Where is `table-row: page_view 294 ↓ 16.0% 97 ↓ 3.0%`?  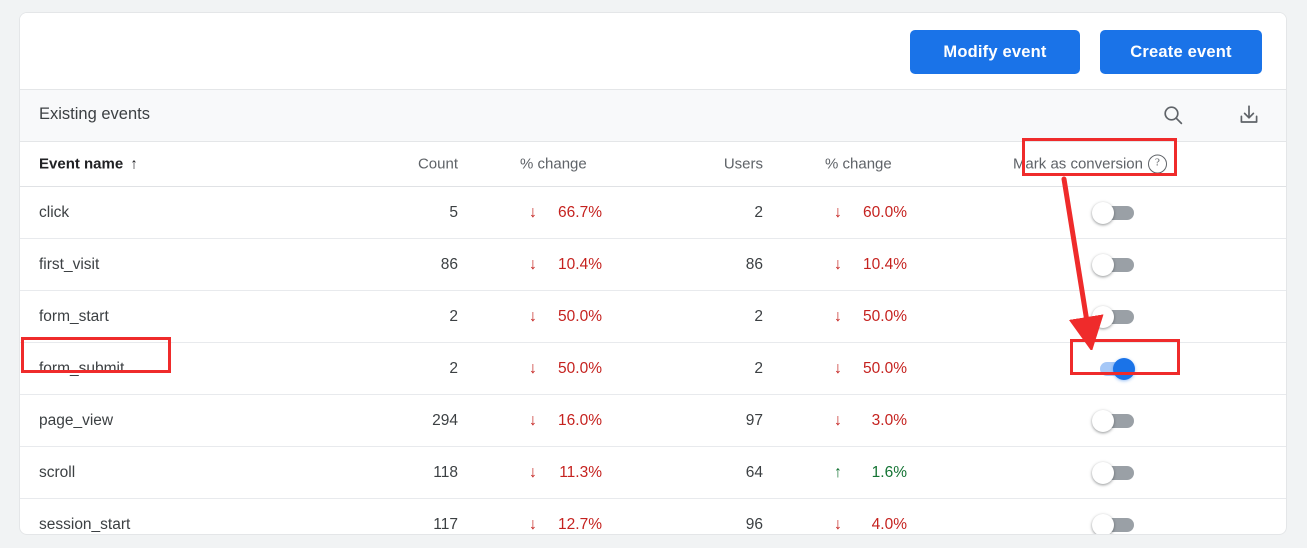 table-row: page_view 294 ↓ 16.0% 97 ↓ 3.0% is located at coordinates (653, 421).